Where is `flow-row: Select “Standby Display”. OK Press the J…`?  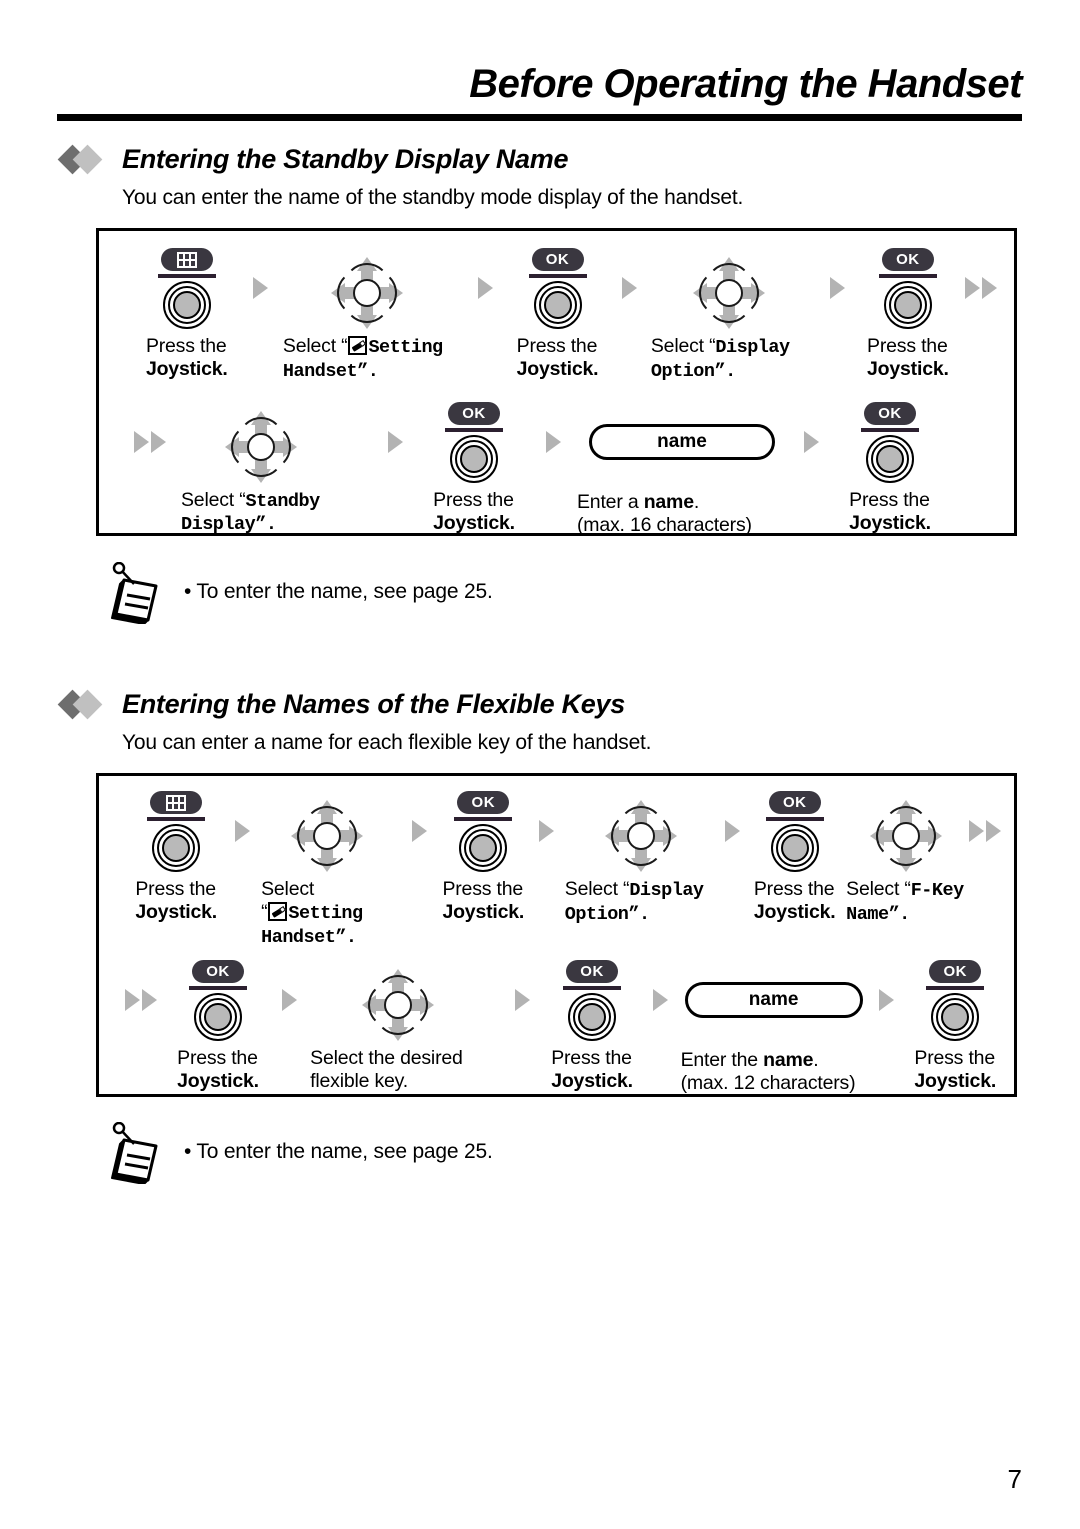
flow-row: Select “Standby Display”. OK Press the J… is located at coordinates (561, 469).